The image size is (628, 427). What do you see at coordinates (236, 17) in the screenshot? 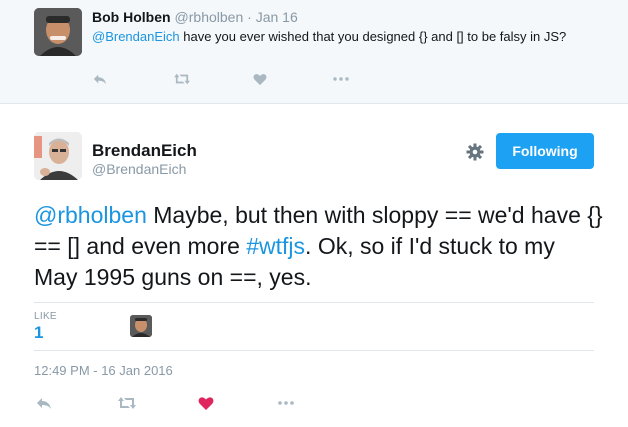
I see `parent-author-handle-date: @rbholben · Jan 16` at bounding box center [236, 17].